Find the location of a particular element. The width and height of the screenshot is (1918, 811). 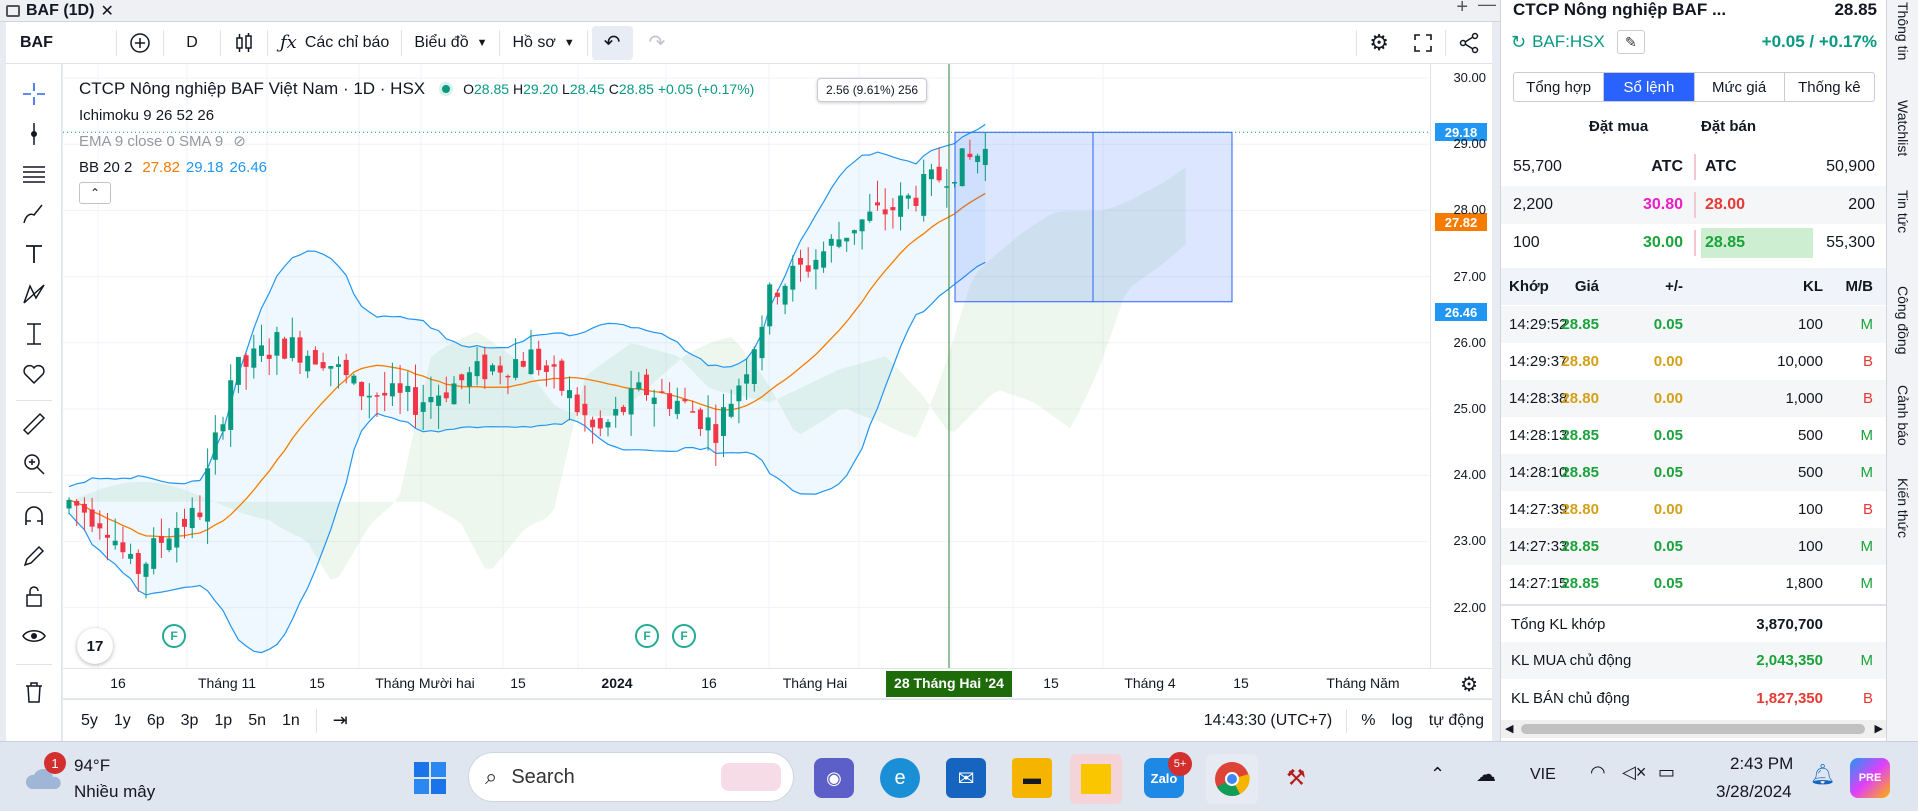

trade-row: 14:27:39 28.80 0.00 100 B is located at coordinates (1694, 509).